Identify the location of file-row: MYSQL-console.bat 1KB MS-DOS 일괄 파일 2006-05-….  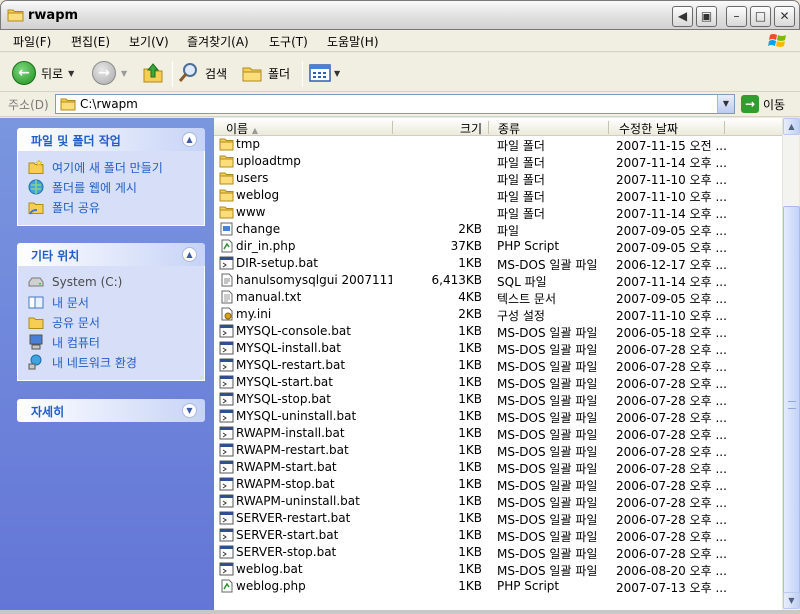
(498, 331).